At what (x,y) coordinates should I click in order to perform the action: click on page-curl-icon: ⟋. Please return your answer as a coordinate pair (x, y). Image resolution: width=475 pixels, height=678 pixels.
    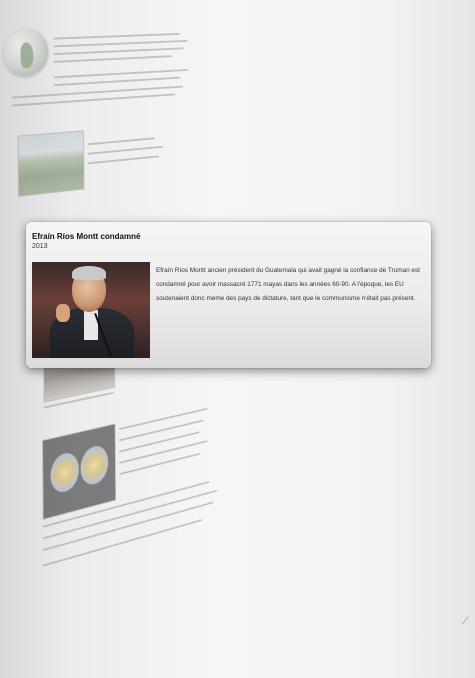
    Looking at the image, I should click on (465, 621).